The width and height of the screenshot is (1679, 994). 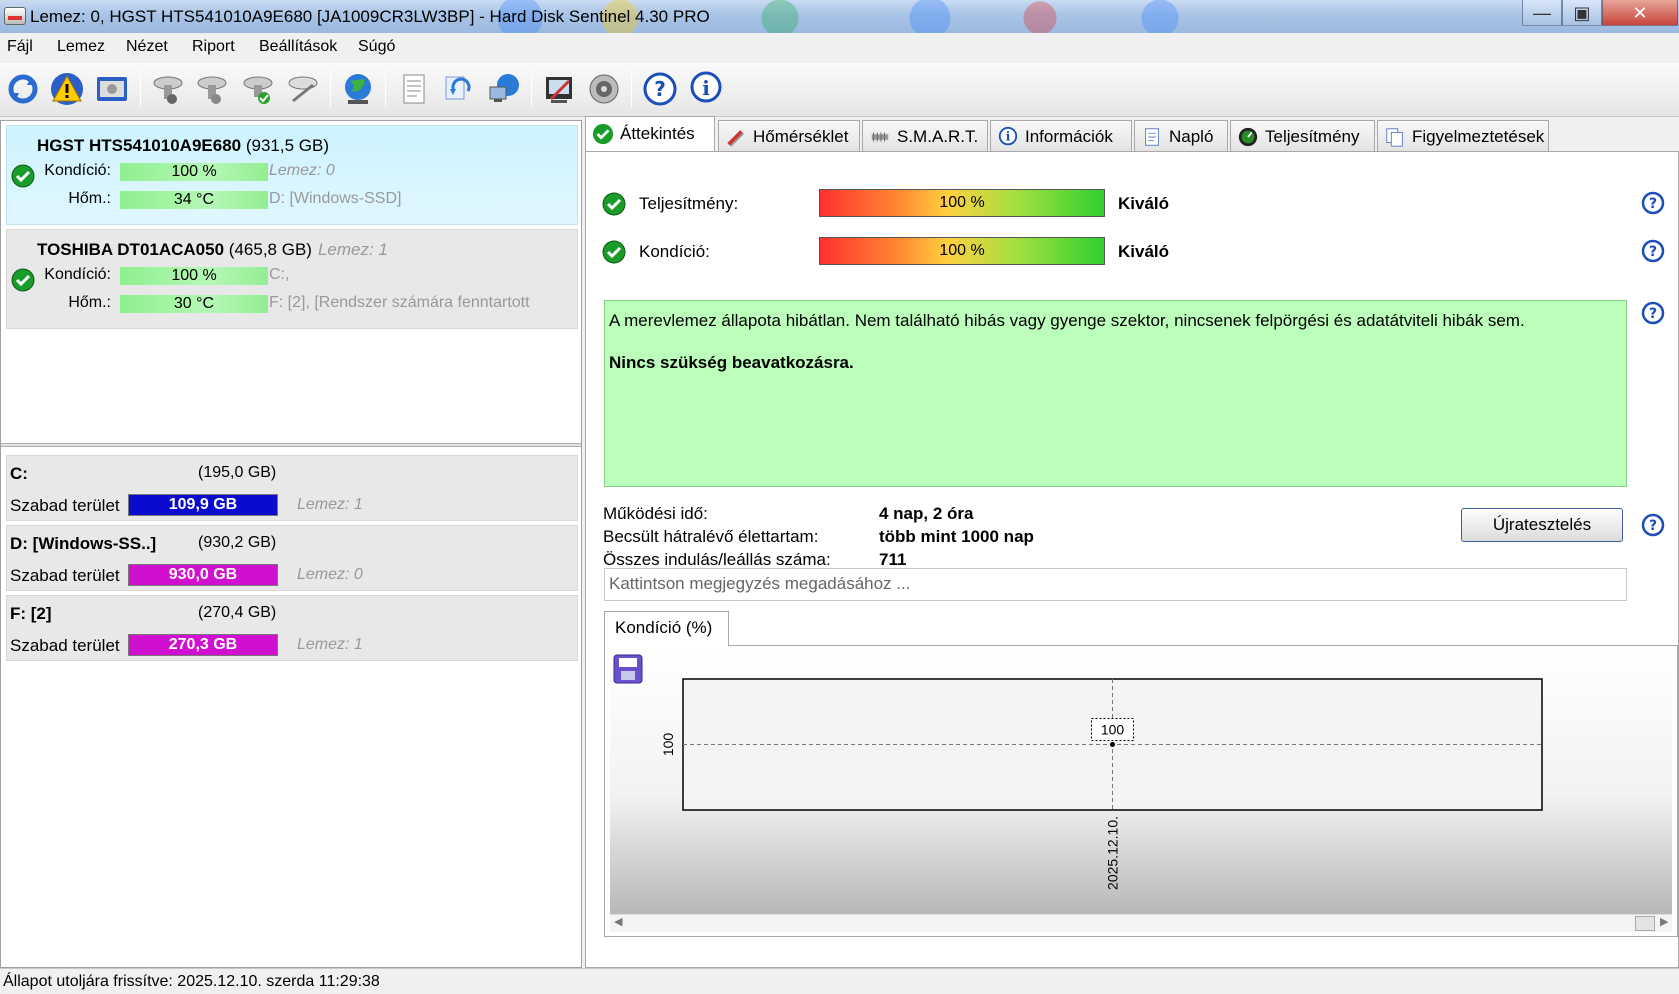 What do you see at coordinates (1248, 137) in the screenshot?
I see `gauge-icon` at bounding box center [1248, 137].